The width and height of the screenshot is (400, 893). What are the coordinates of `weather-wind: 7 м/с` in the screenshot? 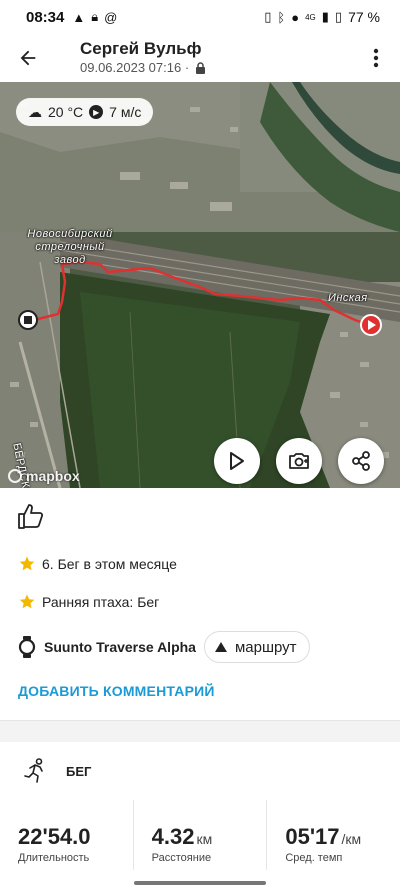 It's located at (125, 112).